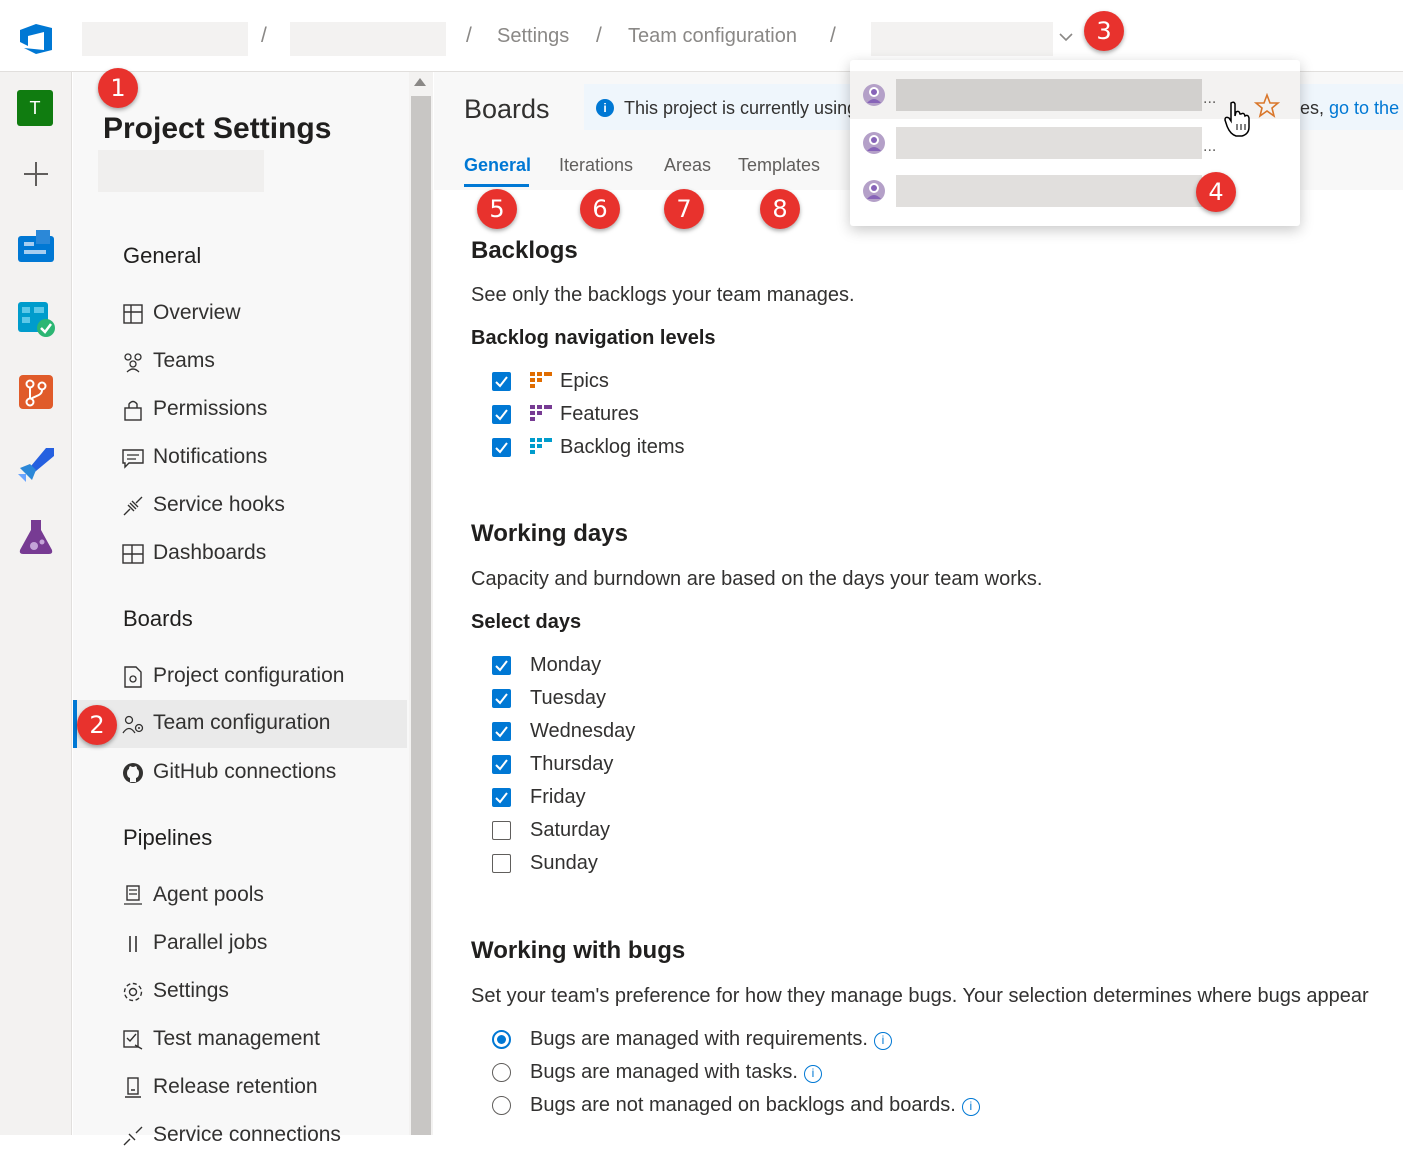 This screenshot has height=1160, width=1403. Describe the element at coordinates (779, 165) in the screenshot. I see `tab-templates: Templates` at that location.